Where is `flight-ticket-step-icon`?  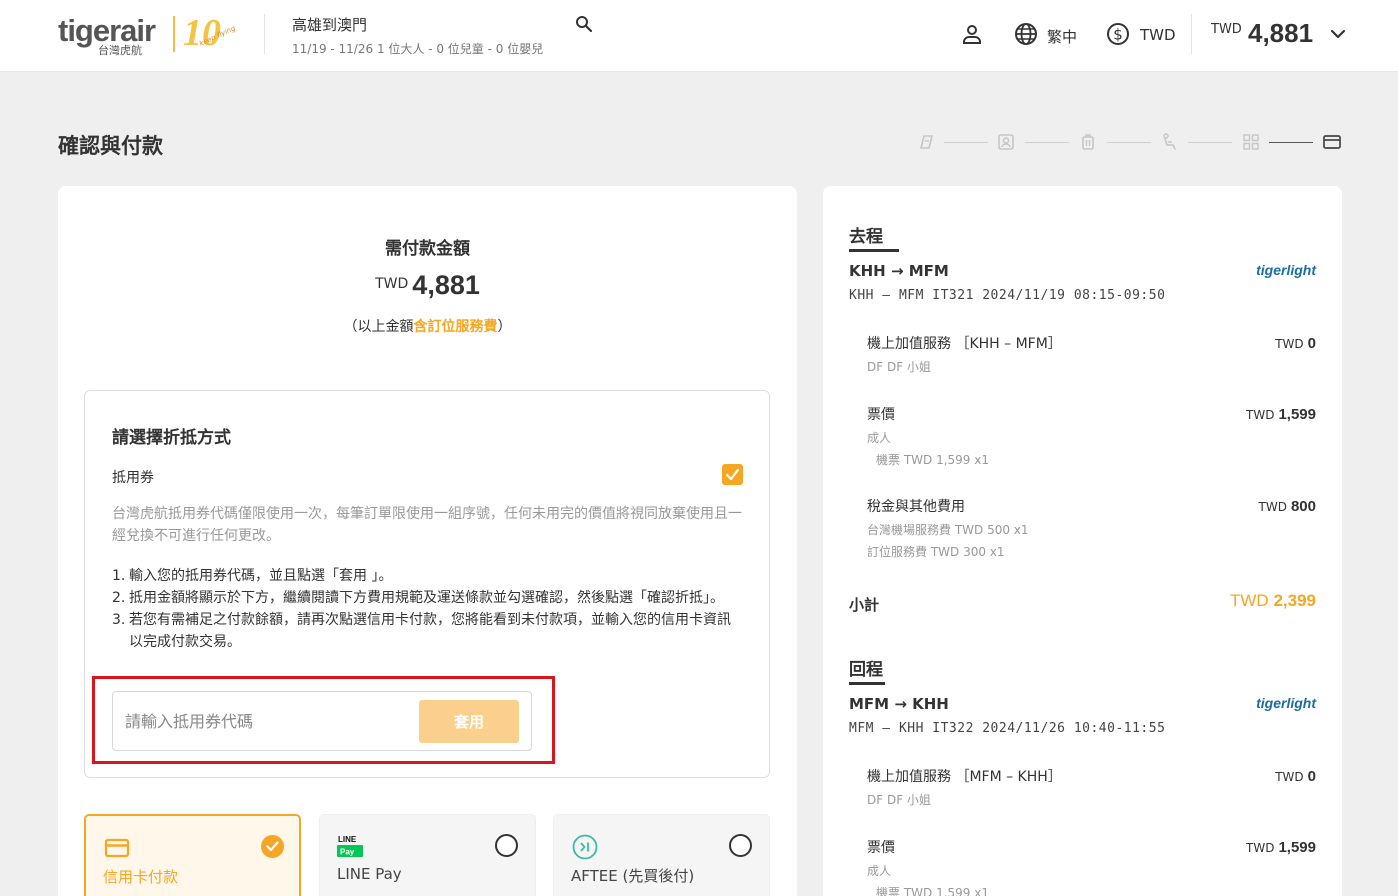
flight-ticket-step-icon is located at coordinates (926, 142).